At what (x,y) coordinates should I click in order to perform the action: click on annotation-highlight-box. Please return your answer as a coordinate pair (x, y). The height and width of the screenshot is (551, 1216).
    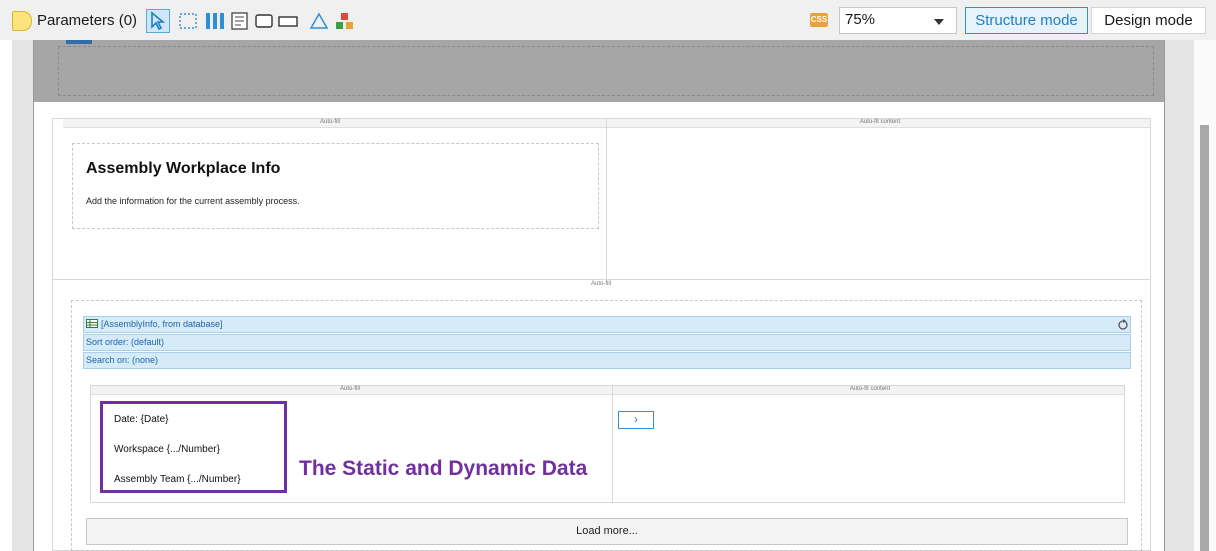
    Looking at the image, I should click on (193, 447).